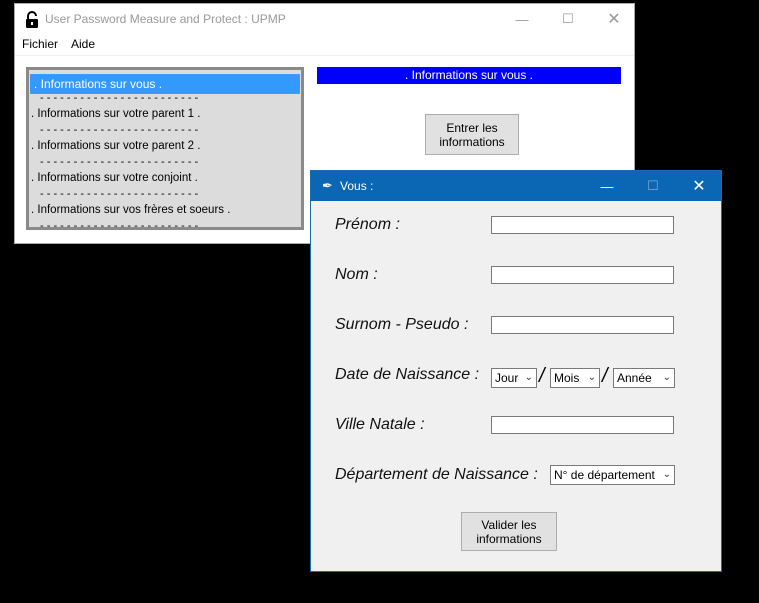 Image resolution: width=759 pixels, height=603 pixels. I want to click on date-naissance-label: Date de Naissance :, so click(407, 374).